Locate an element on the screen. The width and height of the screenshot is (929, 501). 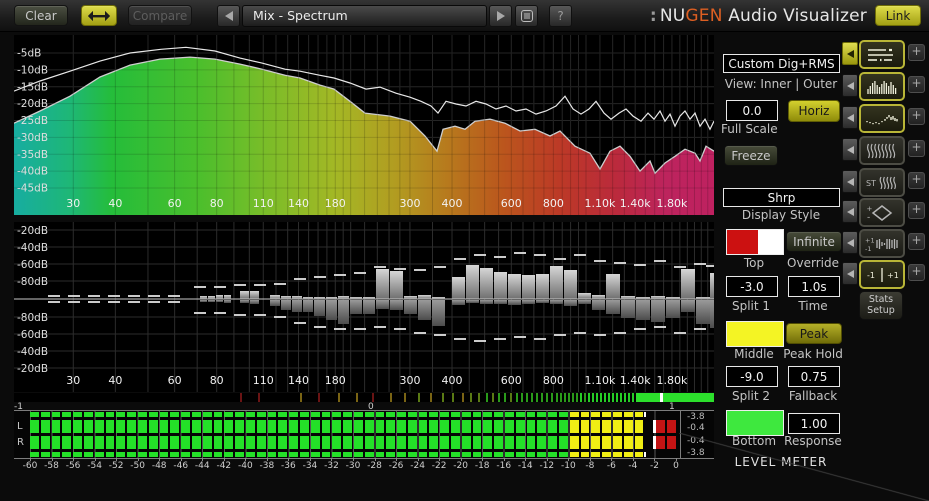
module-button-stereo-spectrogram: ST is located at coordinates (882, 182).